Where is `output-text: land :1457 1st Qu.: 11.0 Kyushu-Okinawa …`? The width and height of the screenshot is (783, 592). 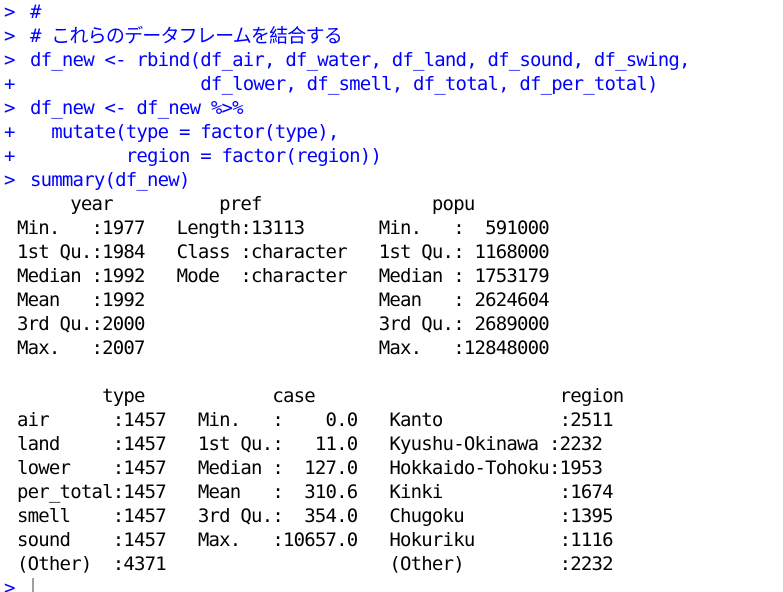
output-text: land :1457 1st Qu.: 11.0 Kyushu-Okinawa … is located at coordinates (320, 444).